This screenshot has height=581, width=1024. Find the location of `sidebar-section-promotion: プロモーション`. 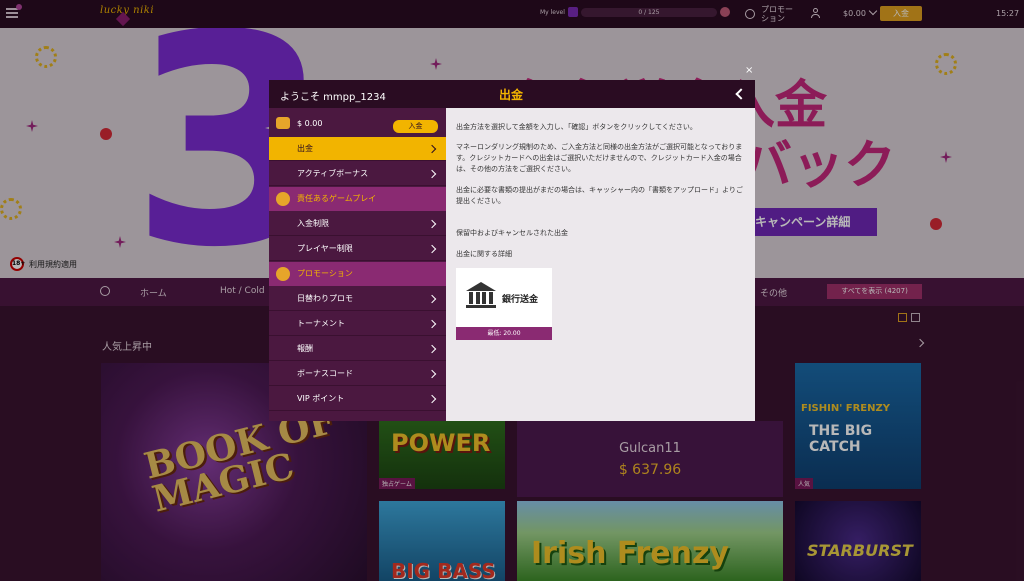

sidebar-section-promotion: プロモーション is located at coordinates (357, 274).